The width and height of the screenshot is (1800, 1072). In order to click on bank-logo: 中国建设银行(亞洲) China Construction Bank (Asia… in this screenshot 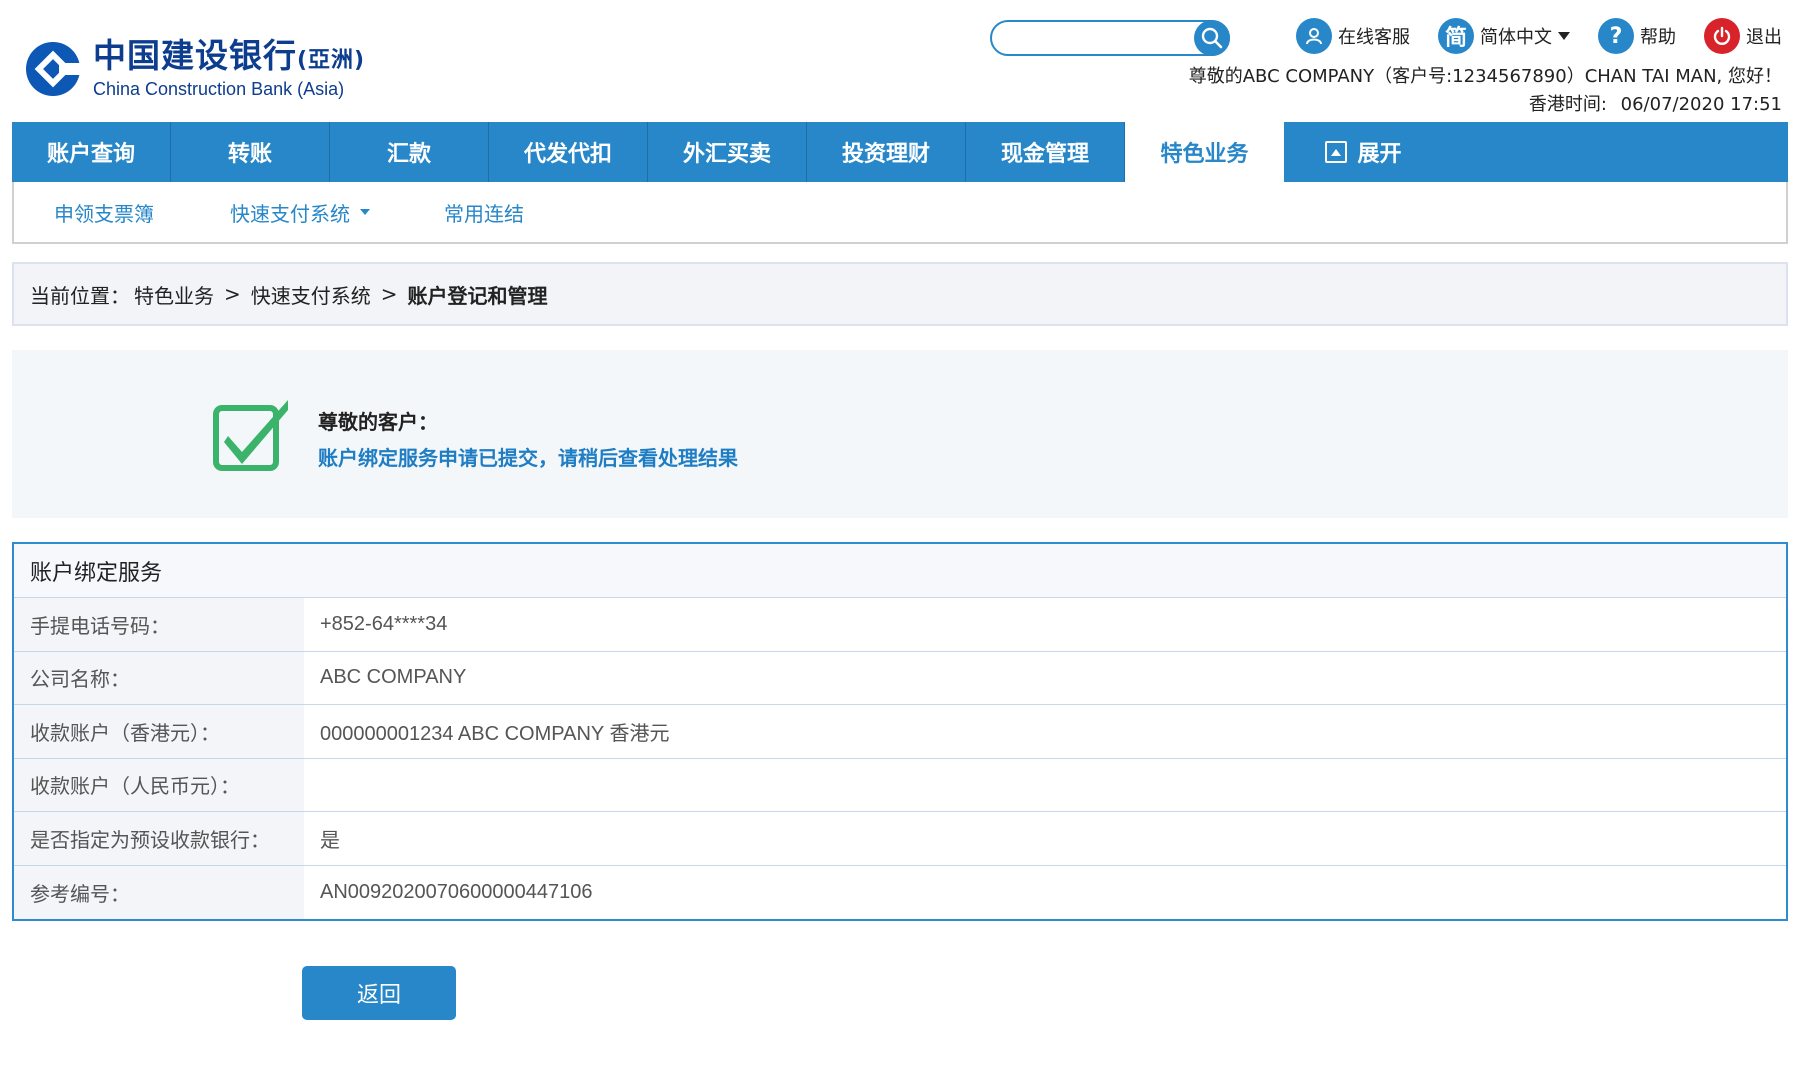, I will do `click(195, 68)`.